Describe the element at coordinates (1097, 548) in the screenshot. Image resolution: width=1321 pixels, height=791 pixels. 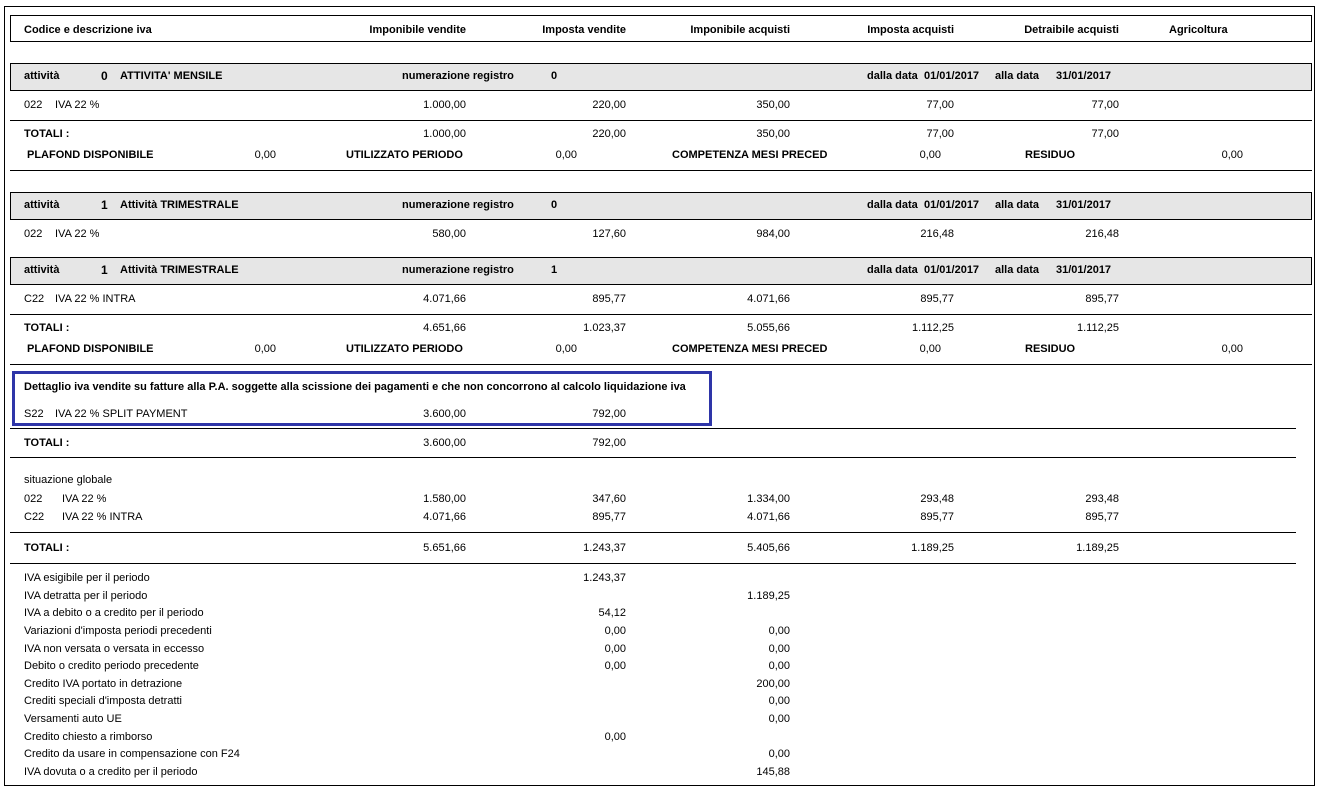
I see `tot-detraibile: 1.189,25` at that location.